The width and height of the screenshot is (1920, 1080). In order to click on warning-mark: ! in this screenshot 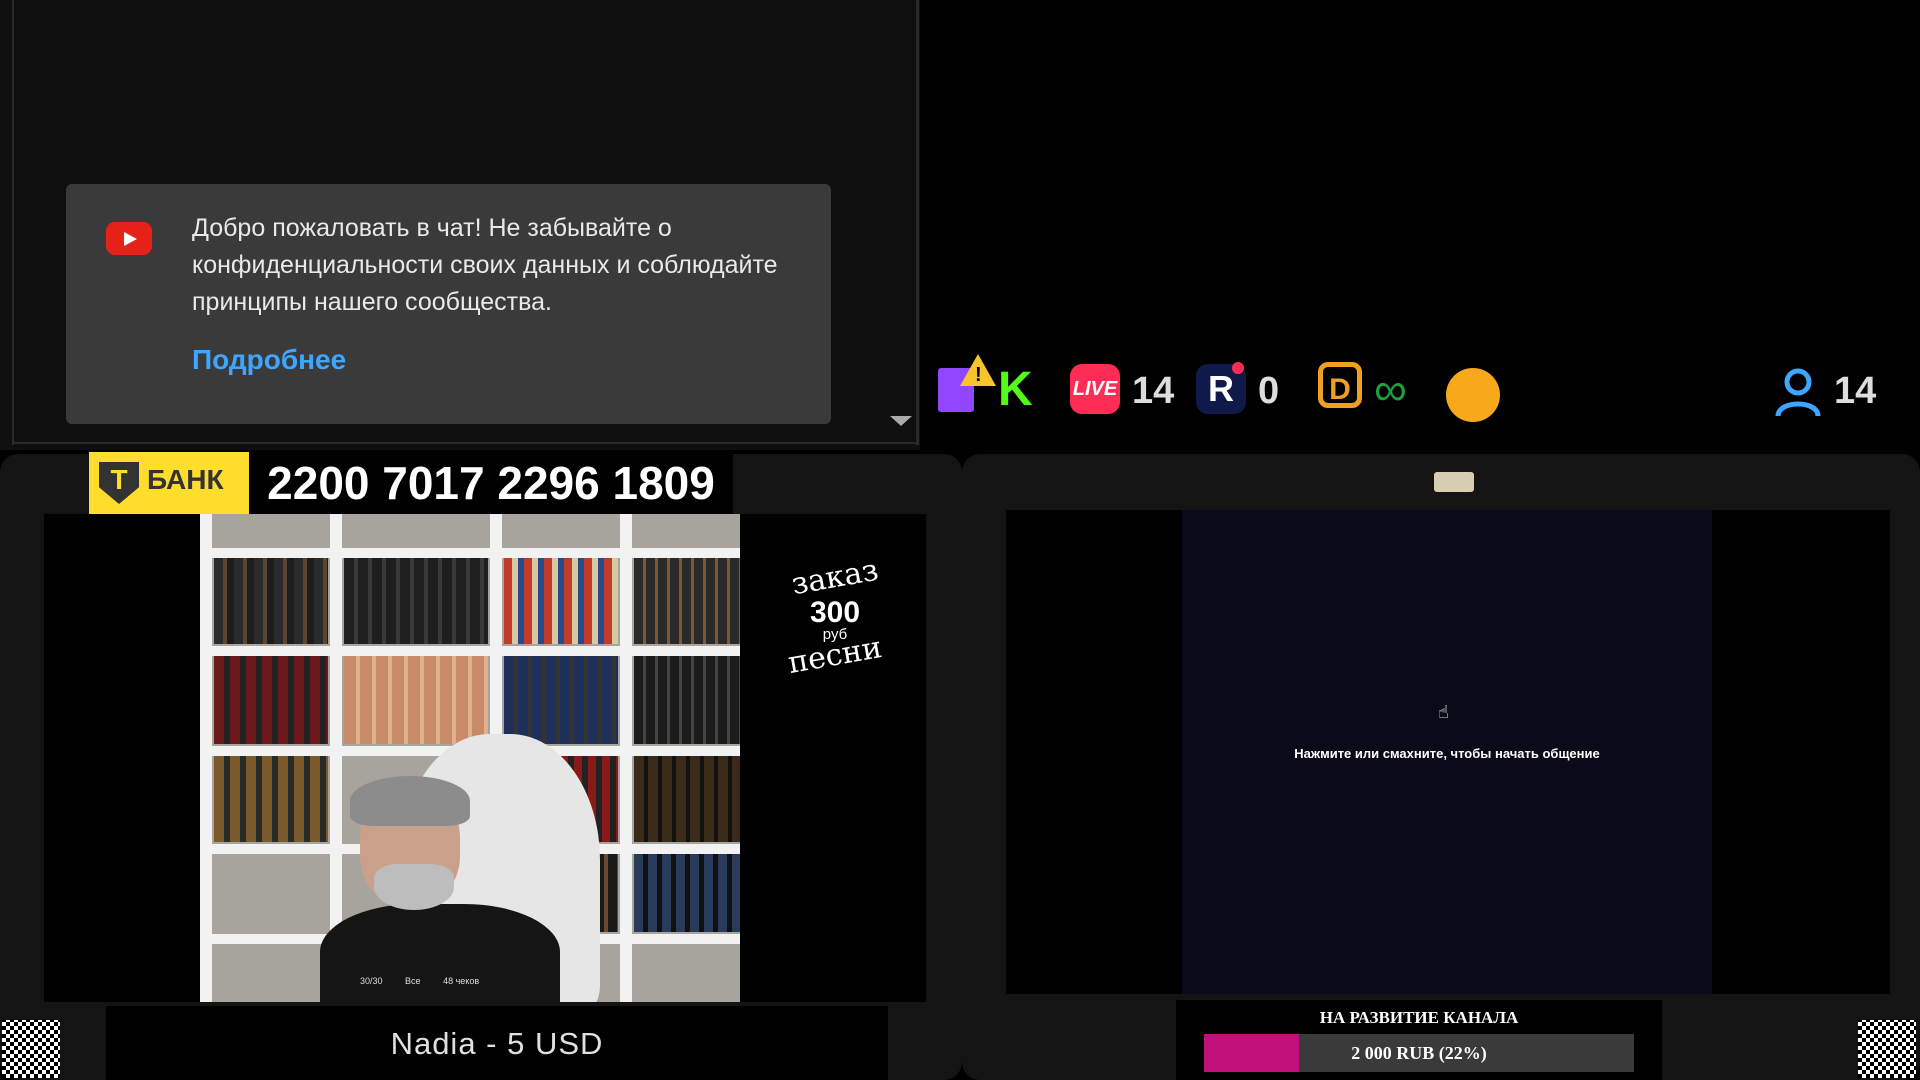, I will do `click(978, 375)`.